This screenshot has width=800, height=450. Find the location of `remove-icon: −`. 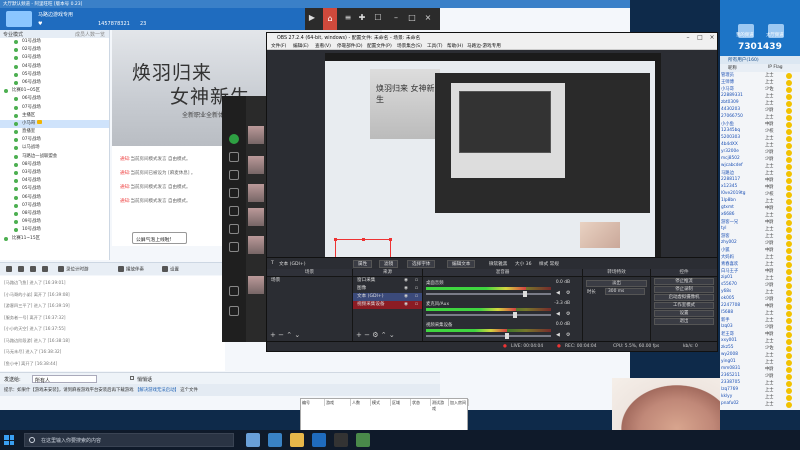

remove-icon: − is located at coordinates (281, 335).